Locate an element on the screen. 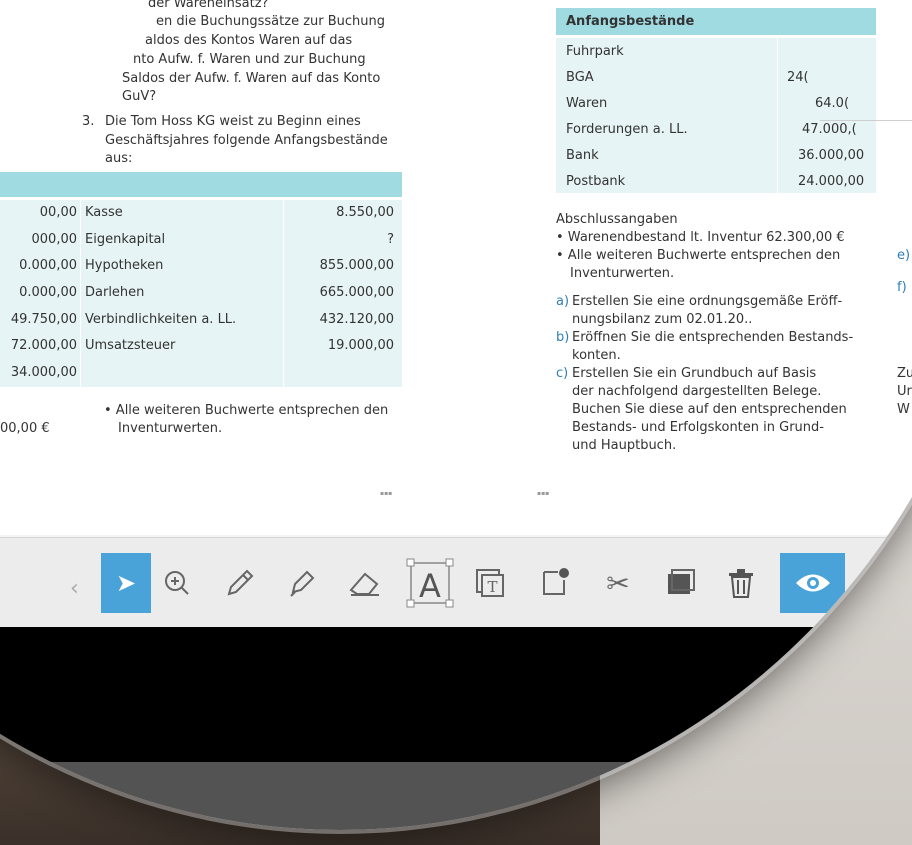 The width and height of the screenshot is (912, 845). zoom-in-icon is located at coordinates (177, 583).